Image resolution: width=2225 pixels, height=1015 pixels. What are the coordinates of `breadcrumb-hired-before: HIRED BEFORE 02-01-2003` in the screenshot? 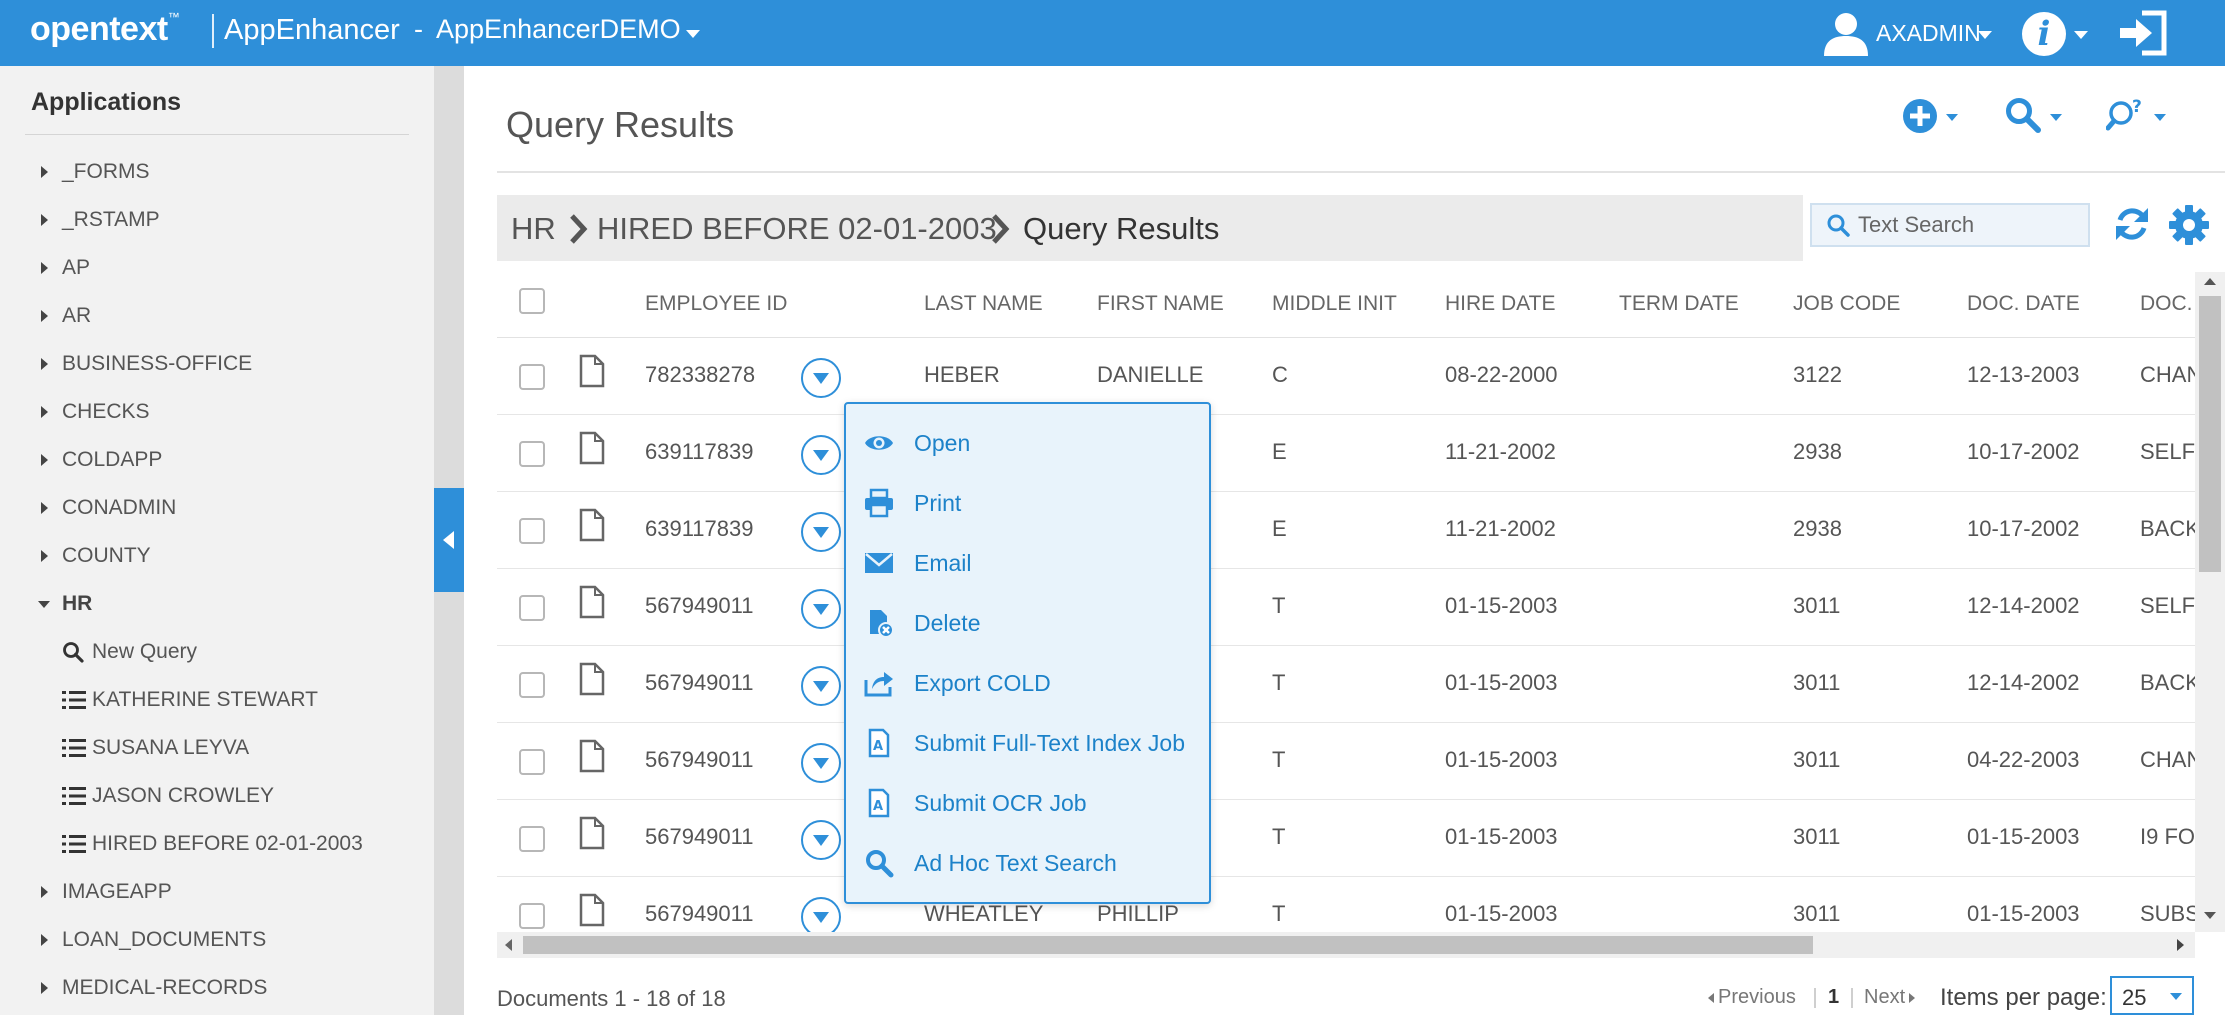 It's located at (797, 229).